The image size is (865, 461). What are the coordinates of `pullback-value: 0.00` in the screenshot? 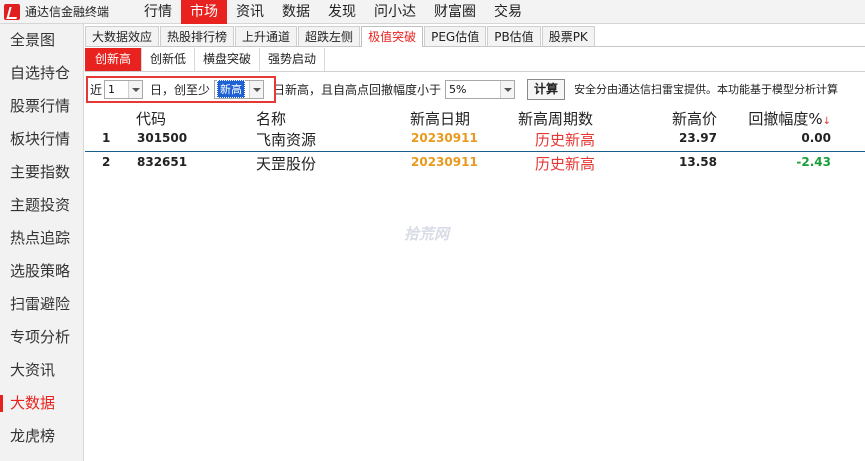 It's located at (816, 138).